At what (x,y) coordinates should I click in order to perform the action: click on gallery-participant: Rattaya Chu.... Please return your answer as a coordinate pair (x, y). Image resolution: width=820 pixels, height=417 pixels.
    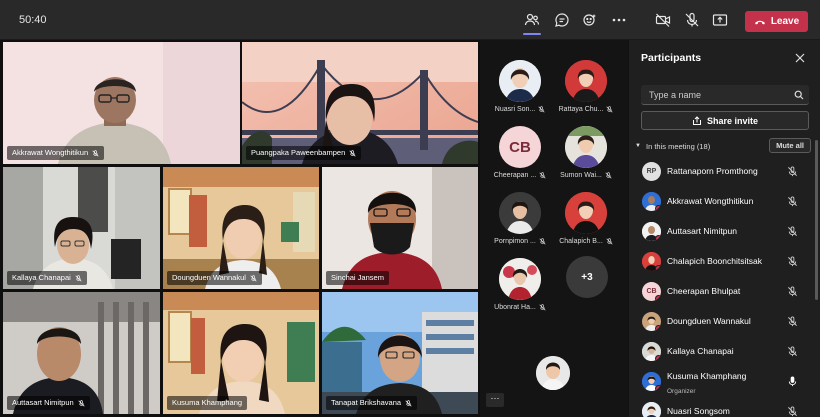
    Looking at the image, I should click on (586, 87).